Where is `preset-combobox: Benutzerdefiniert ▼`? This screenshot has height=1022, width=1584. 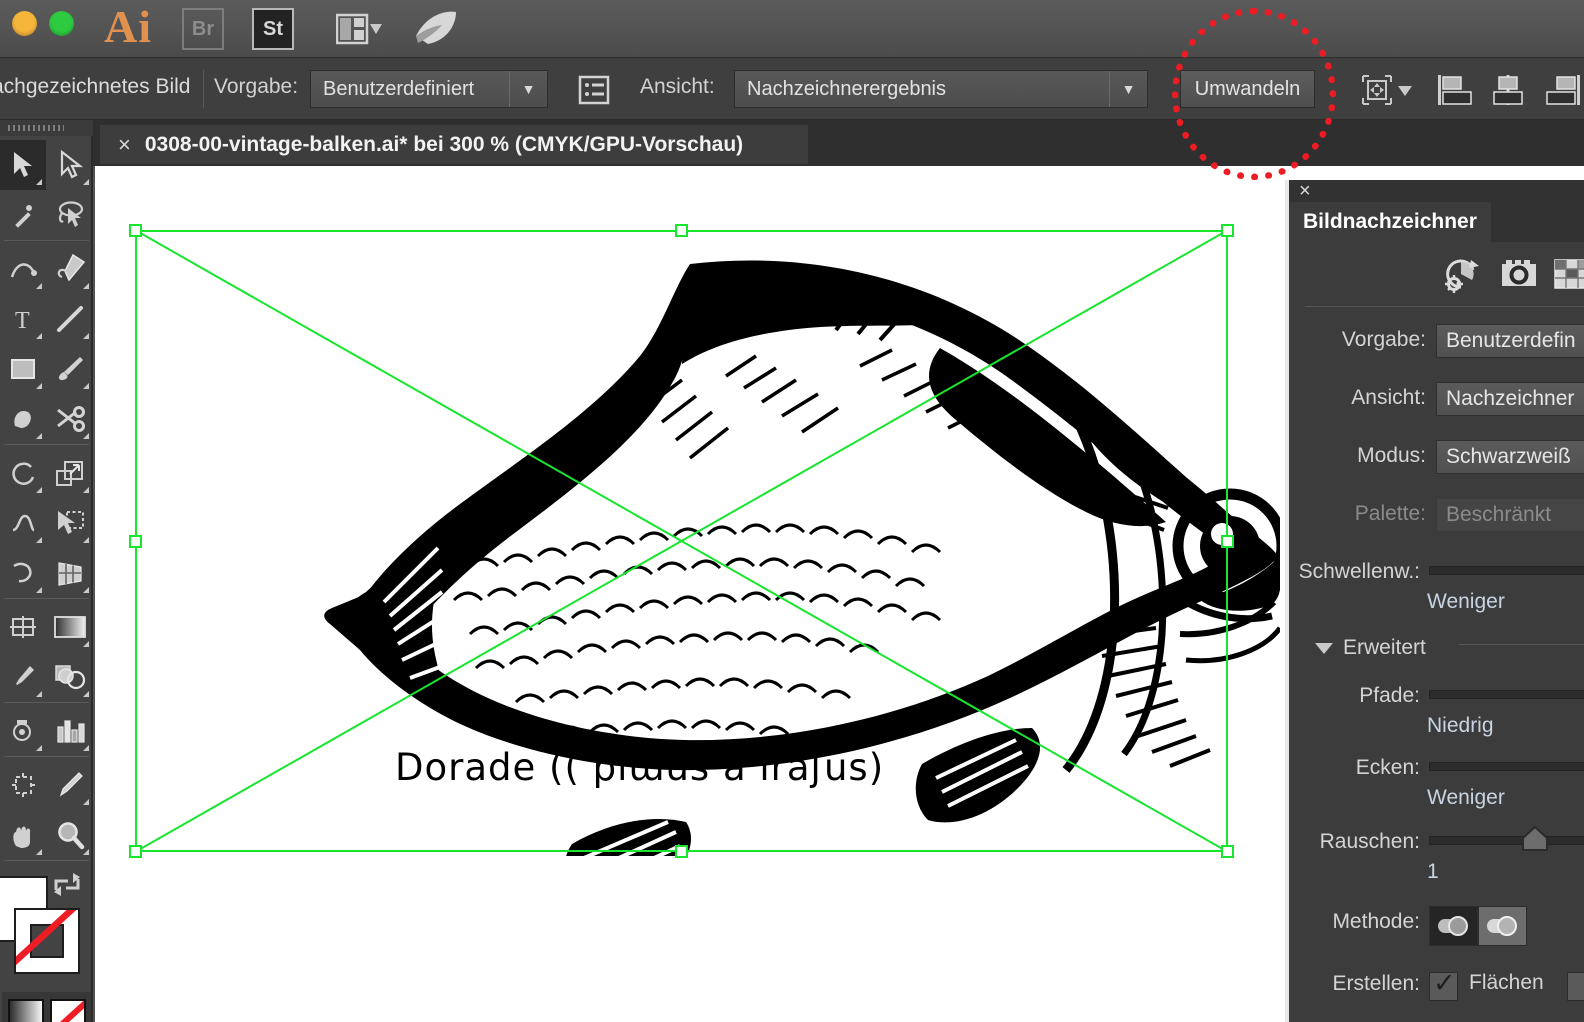 preset-combobox: Benutzerdefiniert ▼ is located at coordinates (429, 89).